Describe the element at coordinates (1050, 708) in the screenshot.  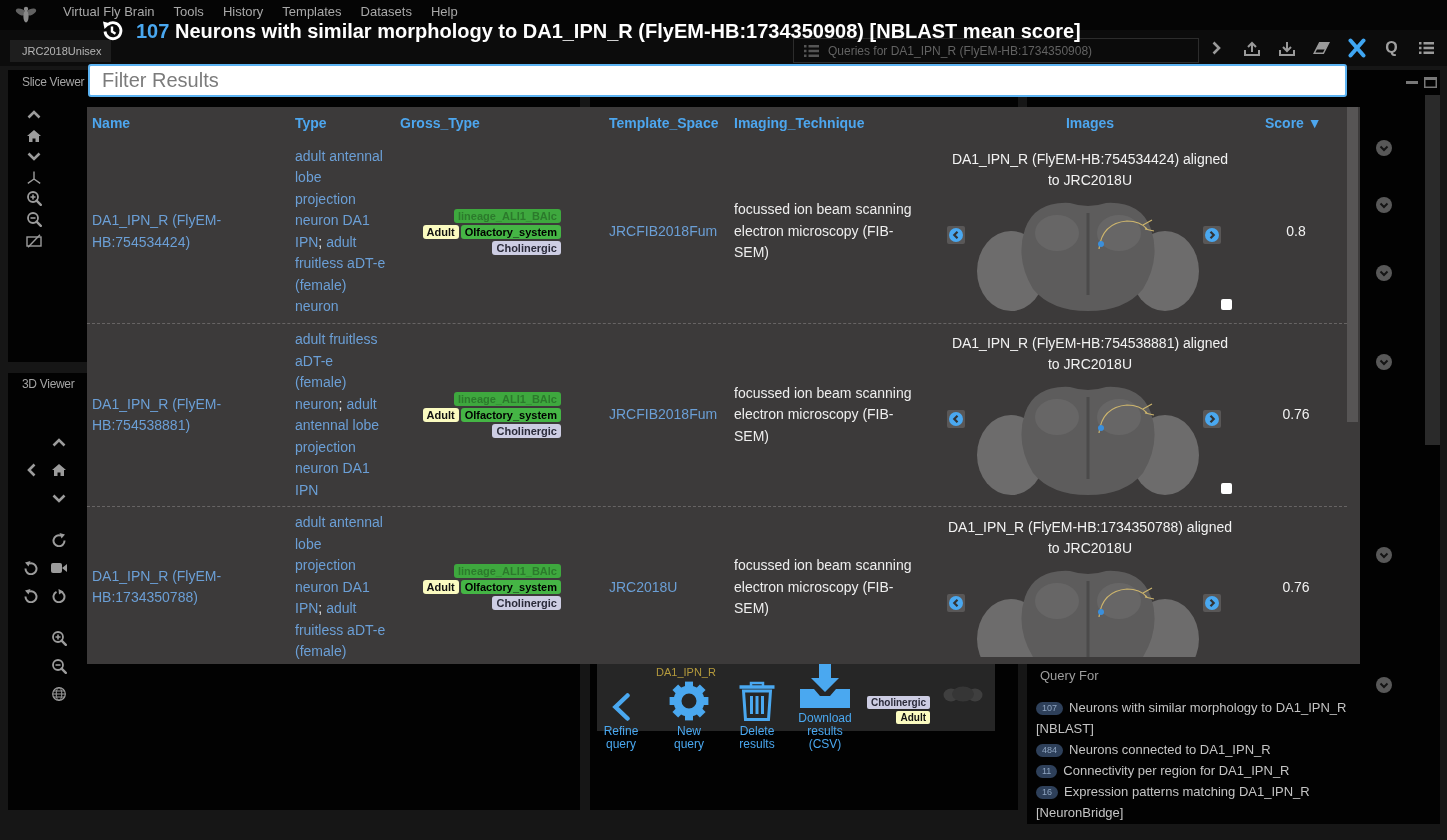
I see `count-badge: 107` at that location.